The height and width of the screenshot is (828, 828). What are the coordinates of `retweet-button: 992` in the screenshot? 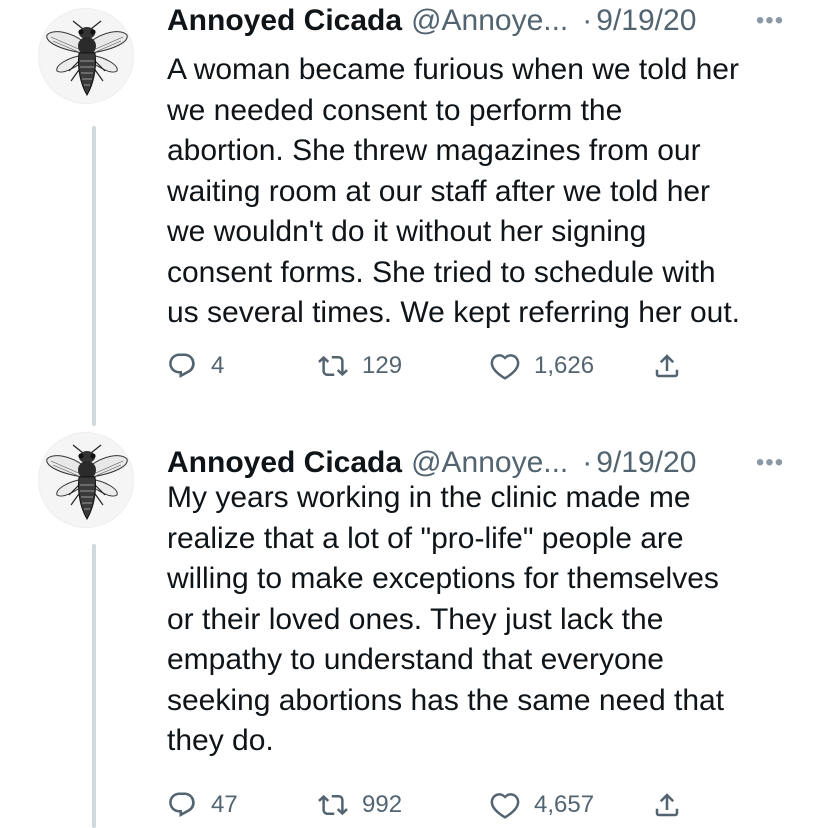 It's located at (360, 805).